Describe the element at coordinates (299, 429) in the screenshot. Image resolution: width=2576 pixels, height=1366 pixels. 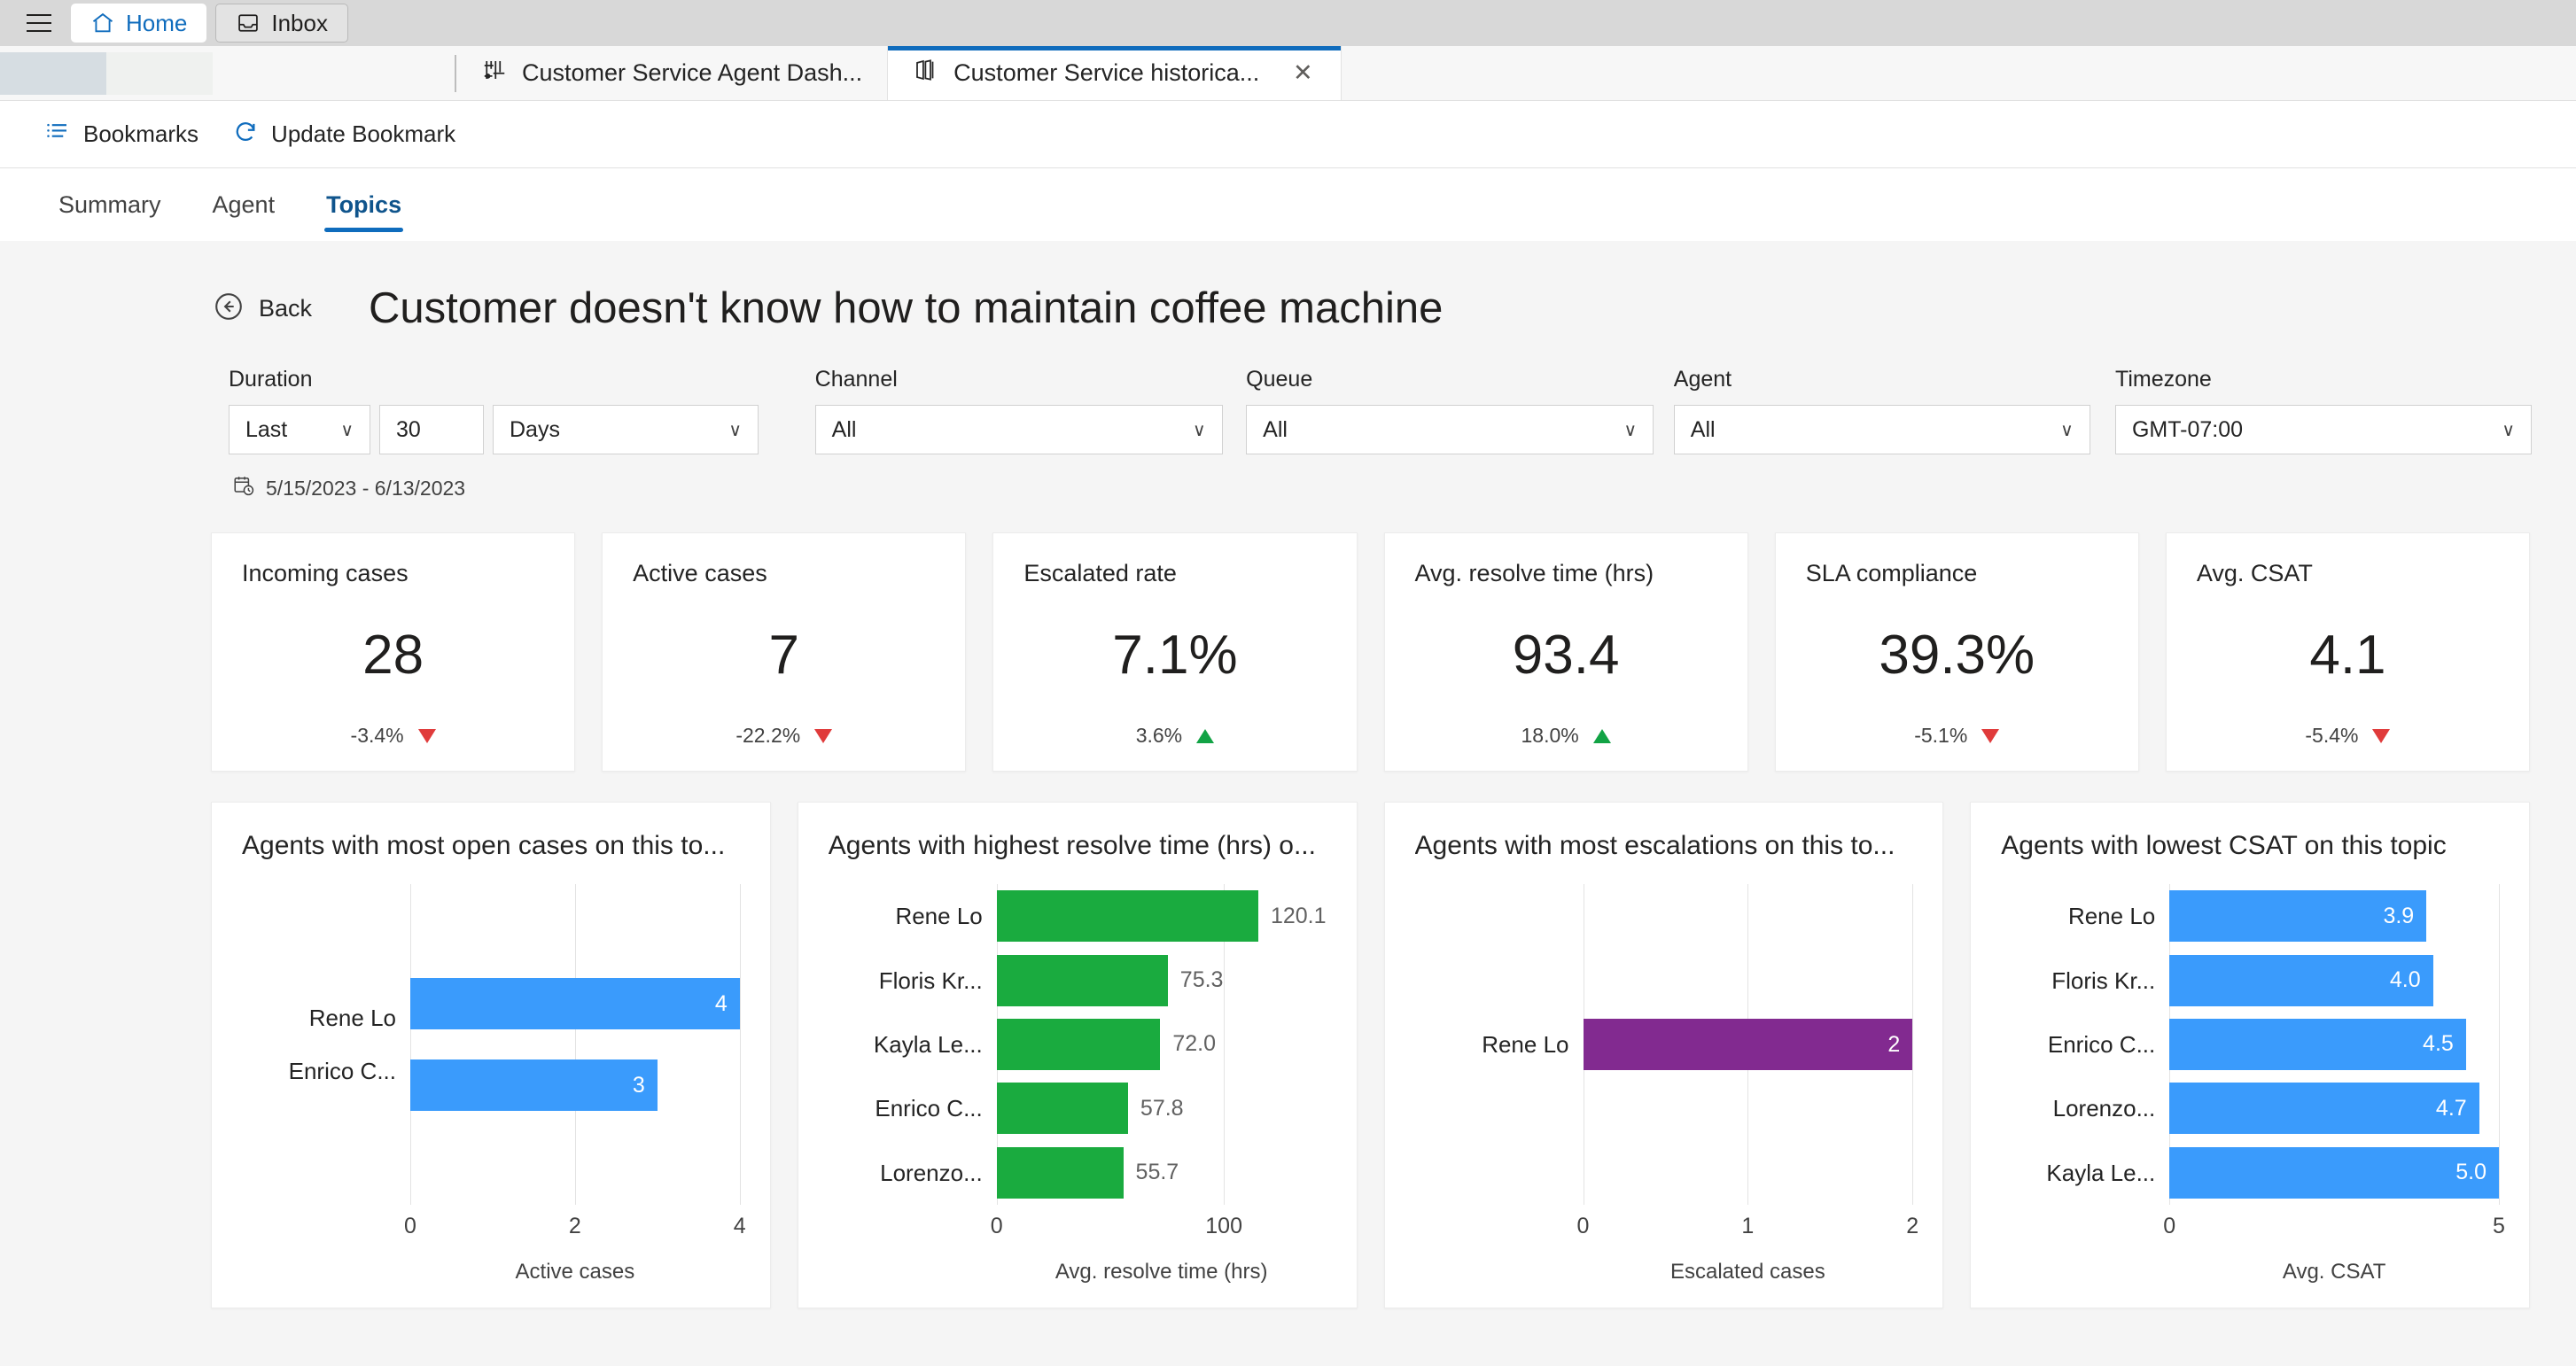
I see `duration-relative-select: Last ∨` at that location.